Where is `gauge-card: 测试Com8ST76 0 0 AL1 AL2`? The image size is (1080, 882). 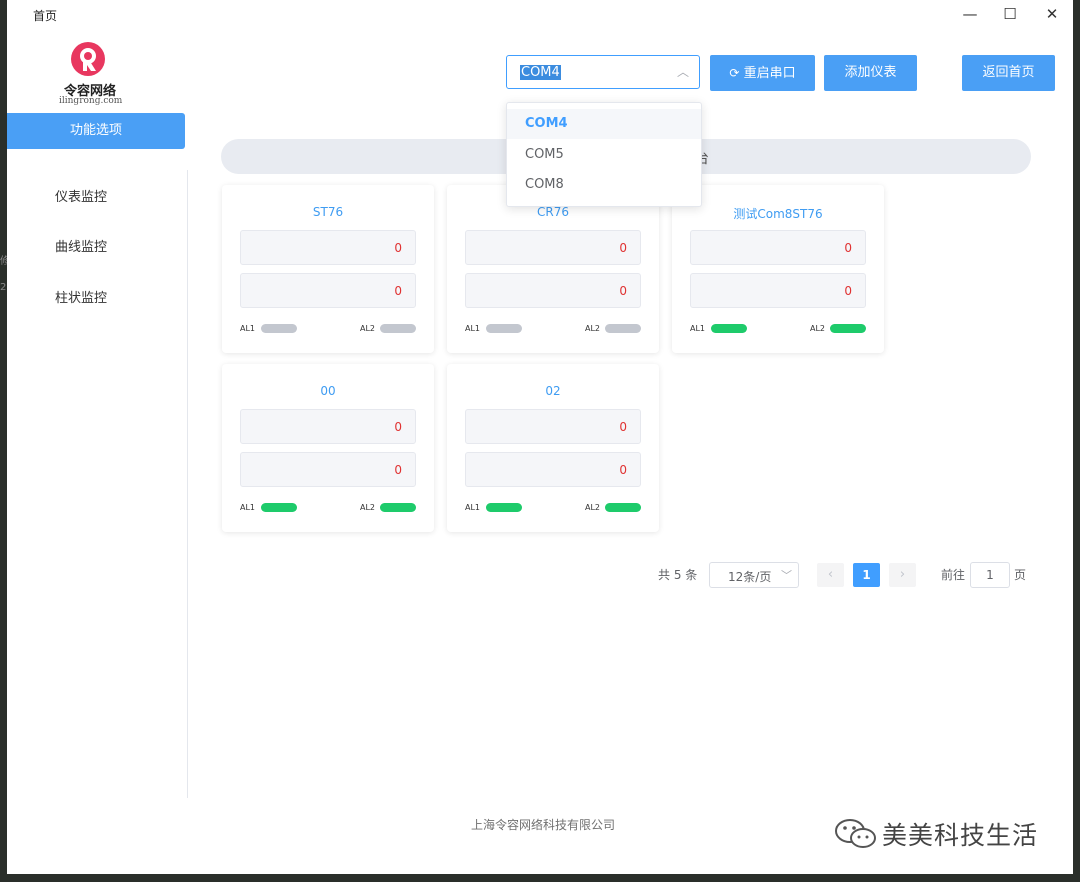 gauge-card: 测试Com8ST76 0 0 AL1 AL2 is located at coordinates (778, 269).